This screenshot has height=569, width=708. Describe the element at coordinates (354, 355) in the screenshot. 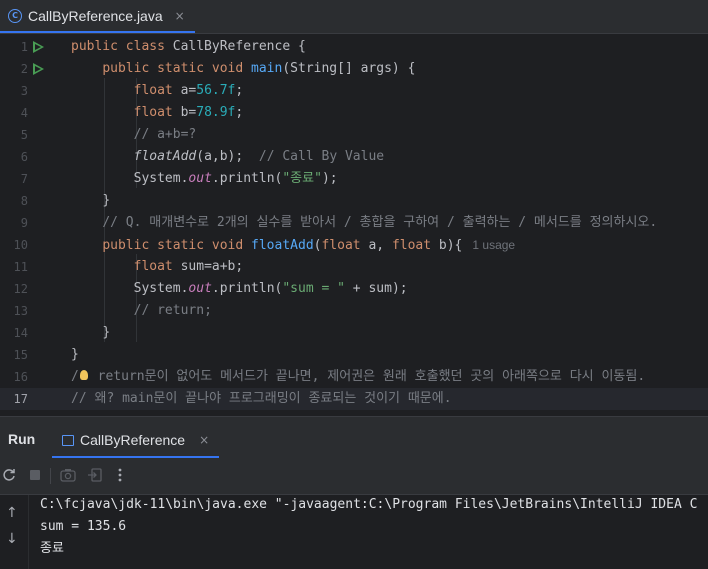

I see `code-line-15: 15 }` at that location.